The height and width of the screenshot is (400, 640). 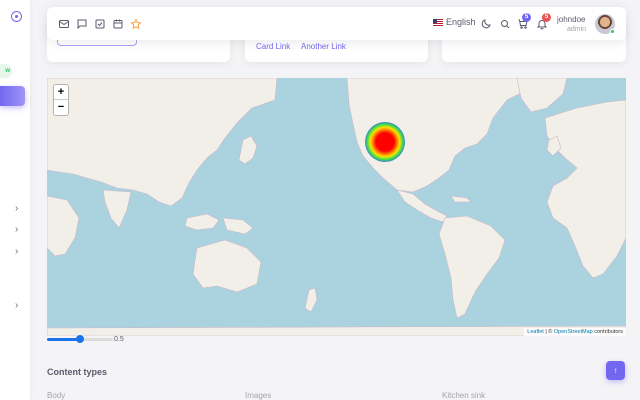 What do you see at coordinates (61, 92) in the screenshot?
I see `zoom-in-button: +` at bounding box center [61, 92].